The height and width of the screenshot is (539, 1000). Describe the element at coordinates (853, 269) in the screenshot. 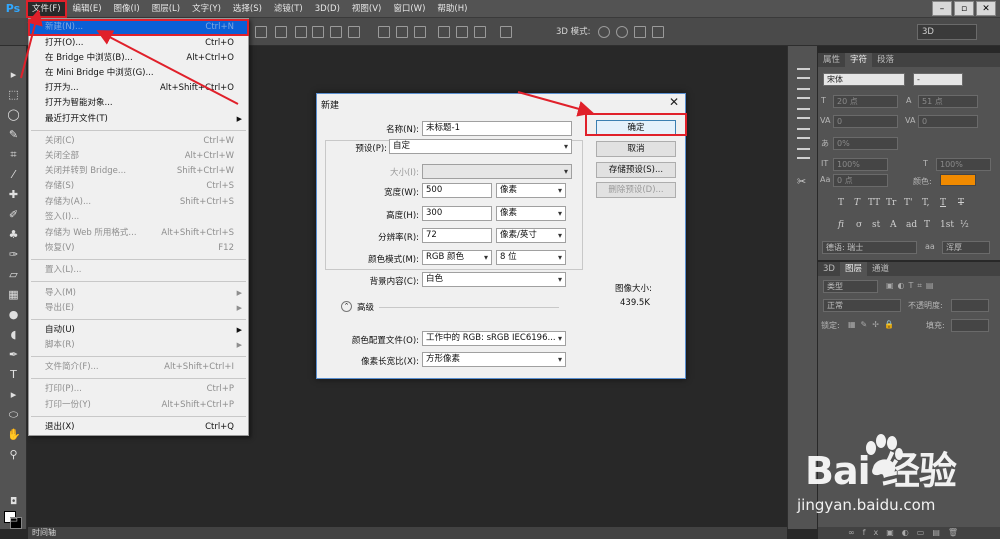

I see `tab-layers: 图层` at that location.